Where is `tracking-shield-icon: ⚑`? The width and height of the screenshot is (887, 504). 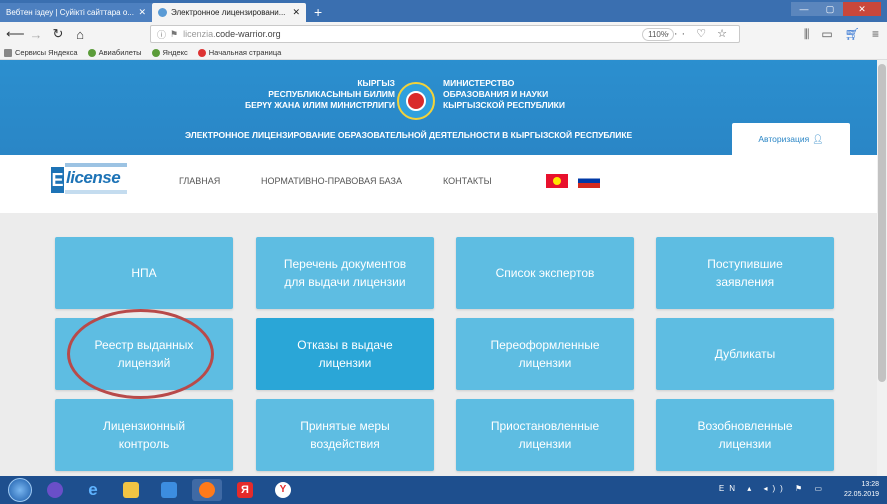 tracking-shield-icon: ⚑ is located at coordinates (174, 34).